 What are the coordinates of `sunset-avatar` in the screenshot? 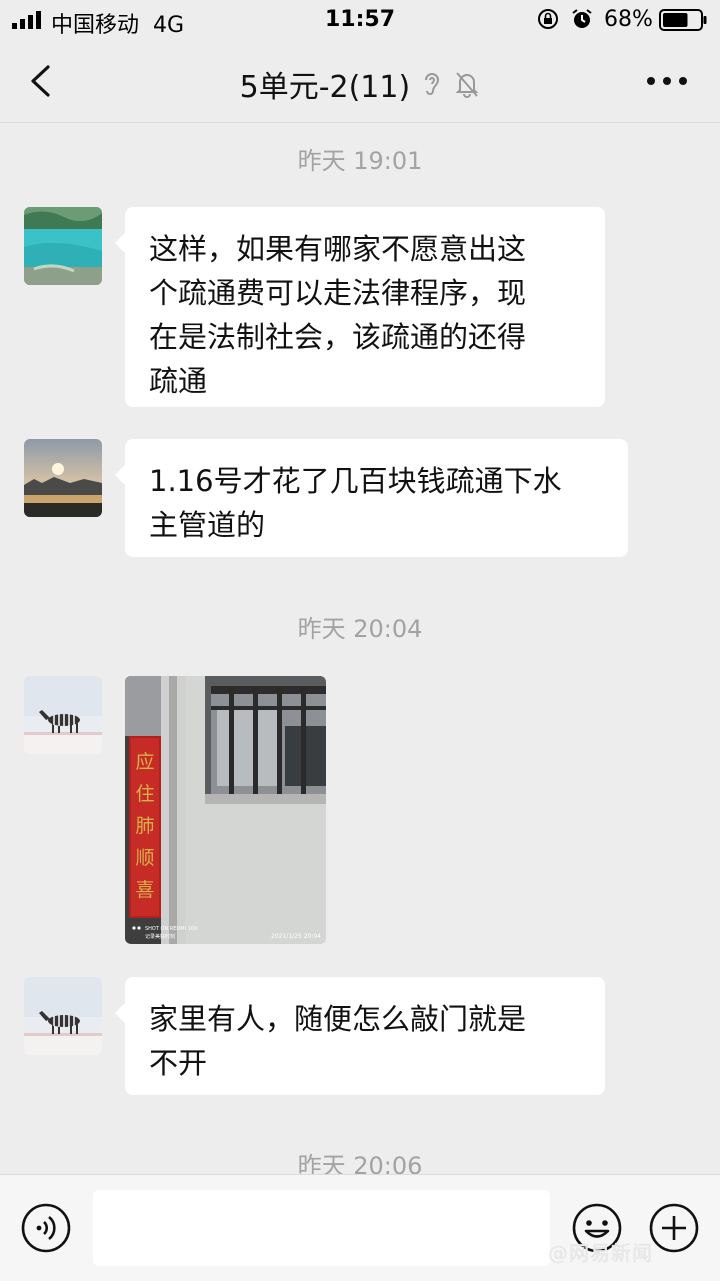 It's located at (63, 478).